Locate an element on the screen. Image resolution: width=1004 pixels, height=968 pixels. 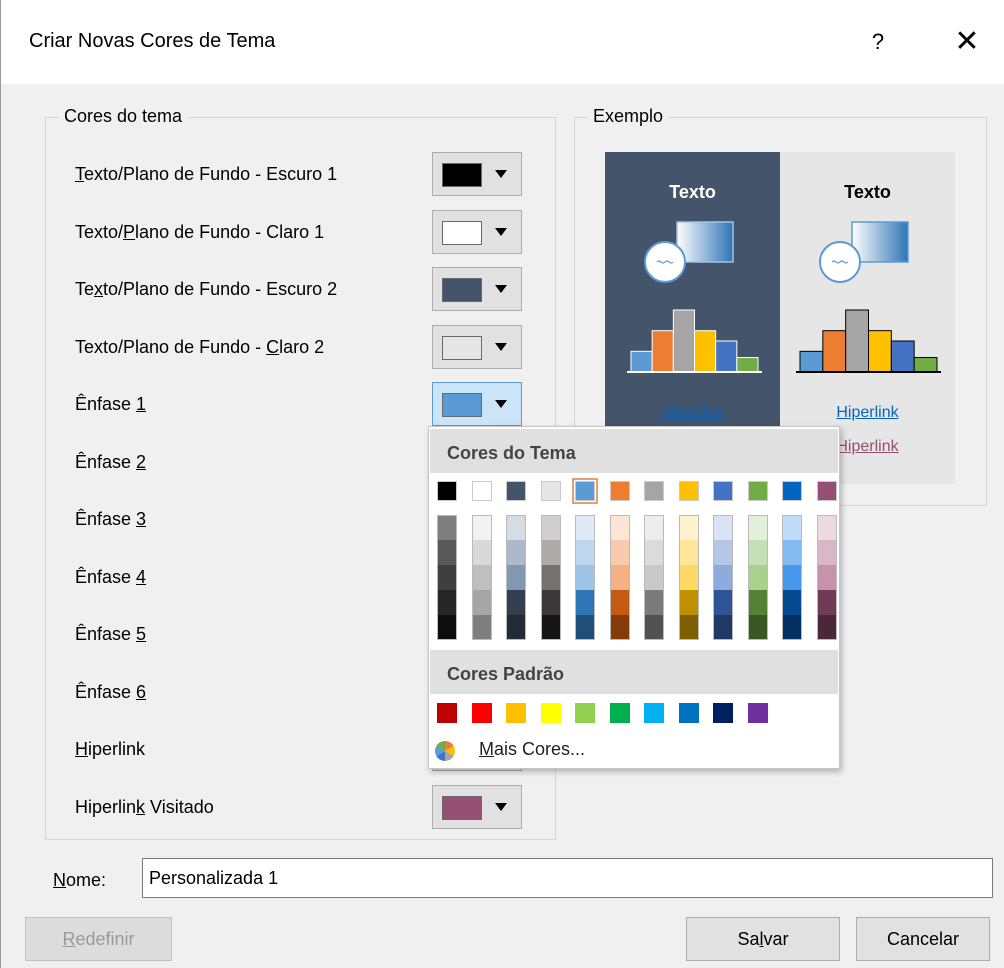
theme-color-label-4: Texto/Plano de Fundo - Claro 2 is located at coordinates (200, 347).